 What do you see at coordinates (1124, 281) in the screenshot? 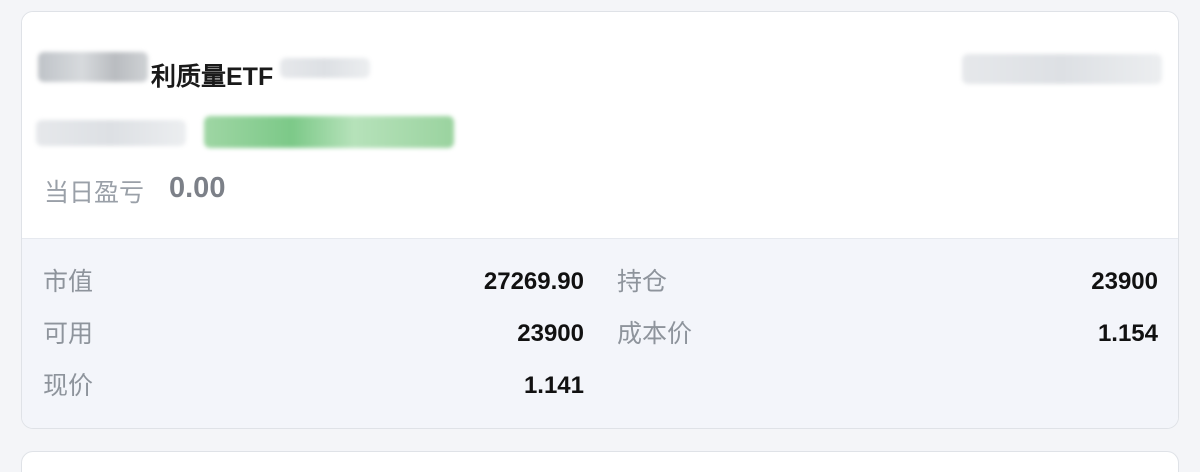
I see `position-value: 23900` at bounding box center [1124, 281].